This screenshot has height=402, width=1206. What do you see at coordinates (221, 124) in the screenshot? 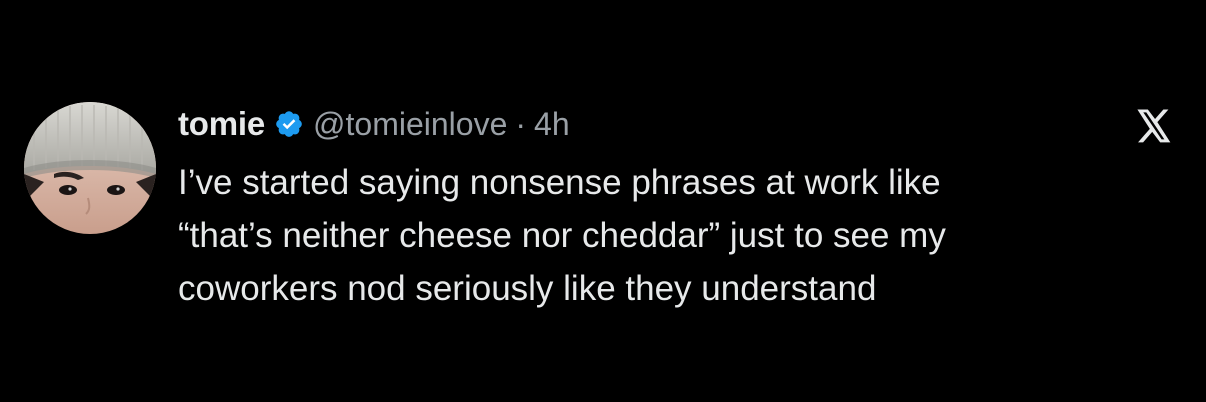
I see `display-name: tomie` at bounding box center [221, 124].